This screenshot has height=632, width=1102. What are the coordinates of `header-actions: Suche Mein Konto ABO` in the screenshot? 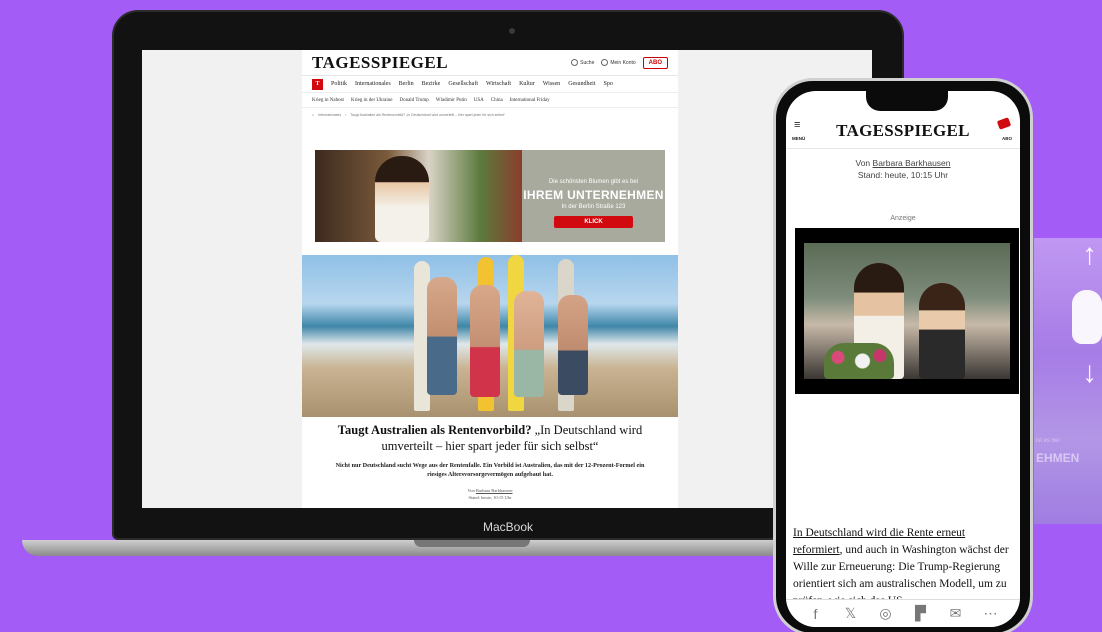 It's located at (619, 62).